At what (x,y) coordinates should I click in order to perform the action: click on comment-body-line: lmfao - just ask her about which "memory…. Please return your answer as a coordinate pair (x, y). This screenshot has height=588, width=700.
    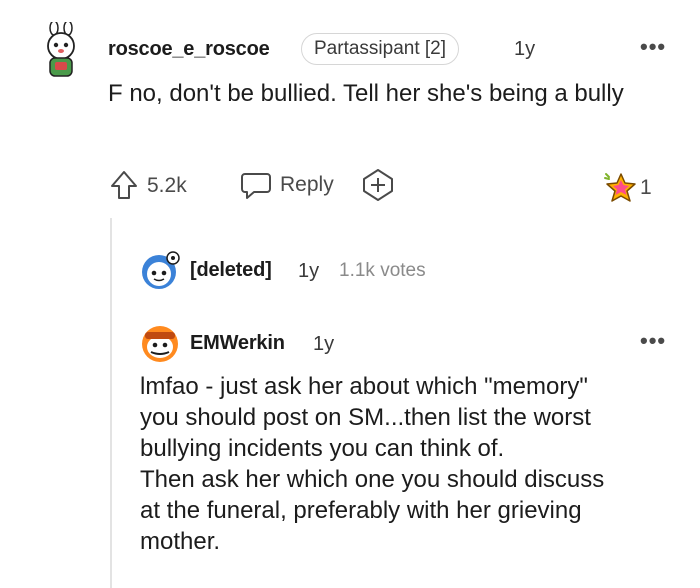
    Looking at the image, I should click on (364, 386).